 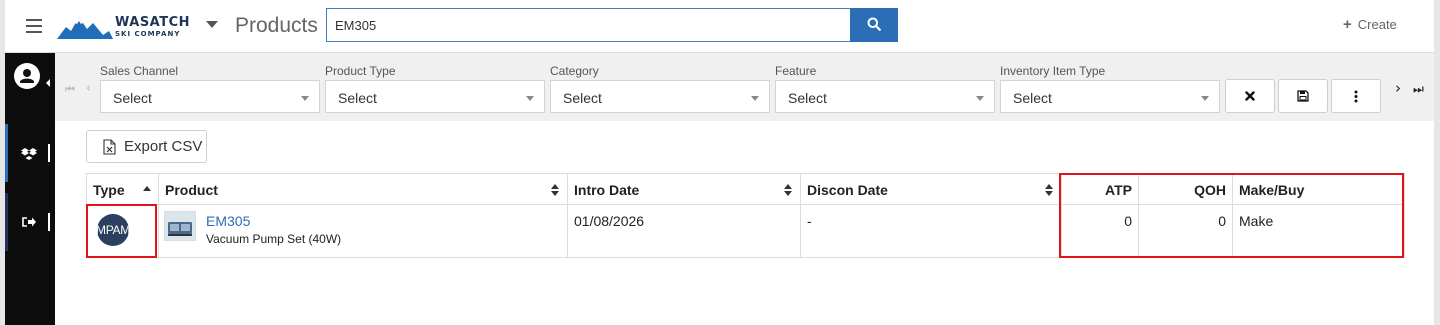 I want to click on filter-label: Inventory Item Type, so click(x=1053, y=71).